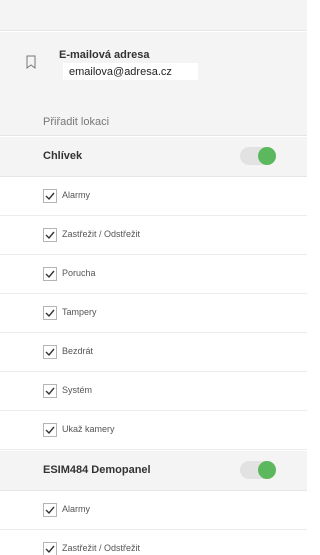 The width and height of the screenshot is (320, 555). I want to click on permission-row: Bezdrát, so click(153, 352).